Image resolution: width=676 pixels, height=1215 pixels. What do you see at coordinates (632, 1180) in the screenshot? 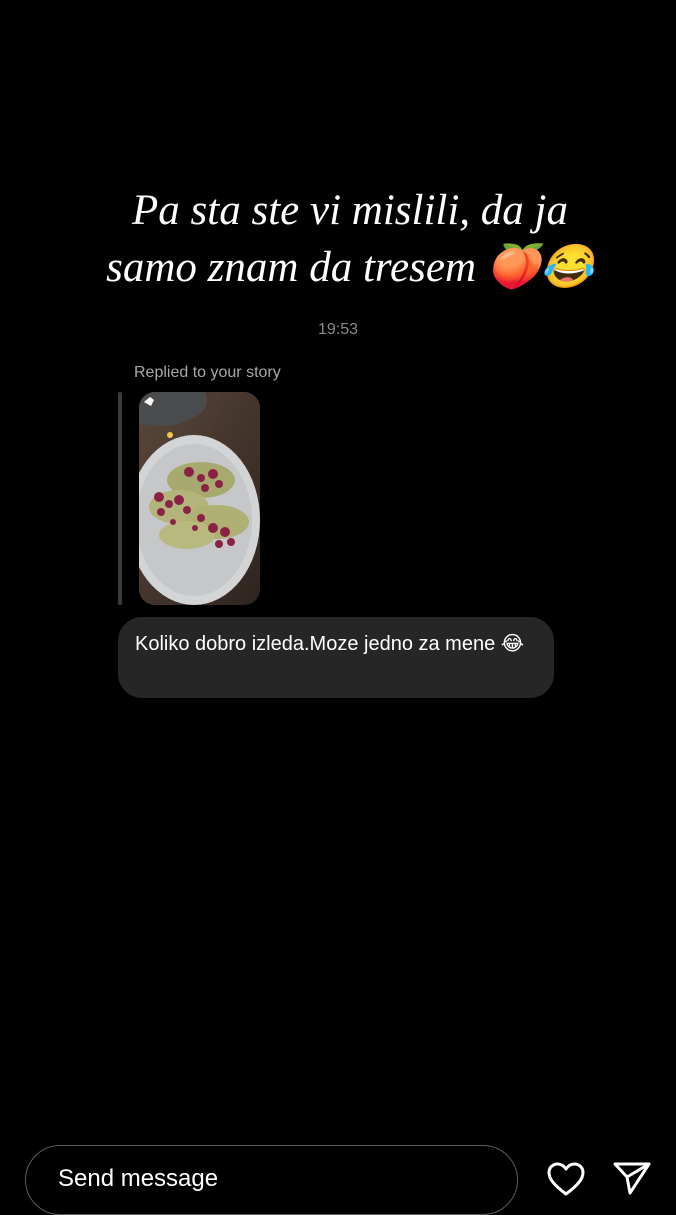
I see `send-icon` at bounding box center [632, 1180].